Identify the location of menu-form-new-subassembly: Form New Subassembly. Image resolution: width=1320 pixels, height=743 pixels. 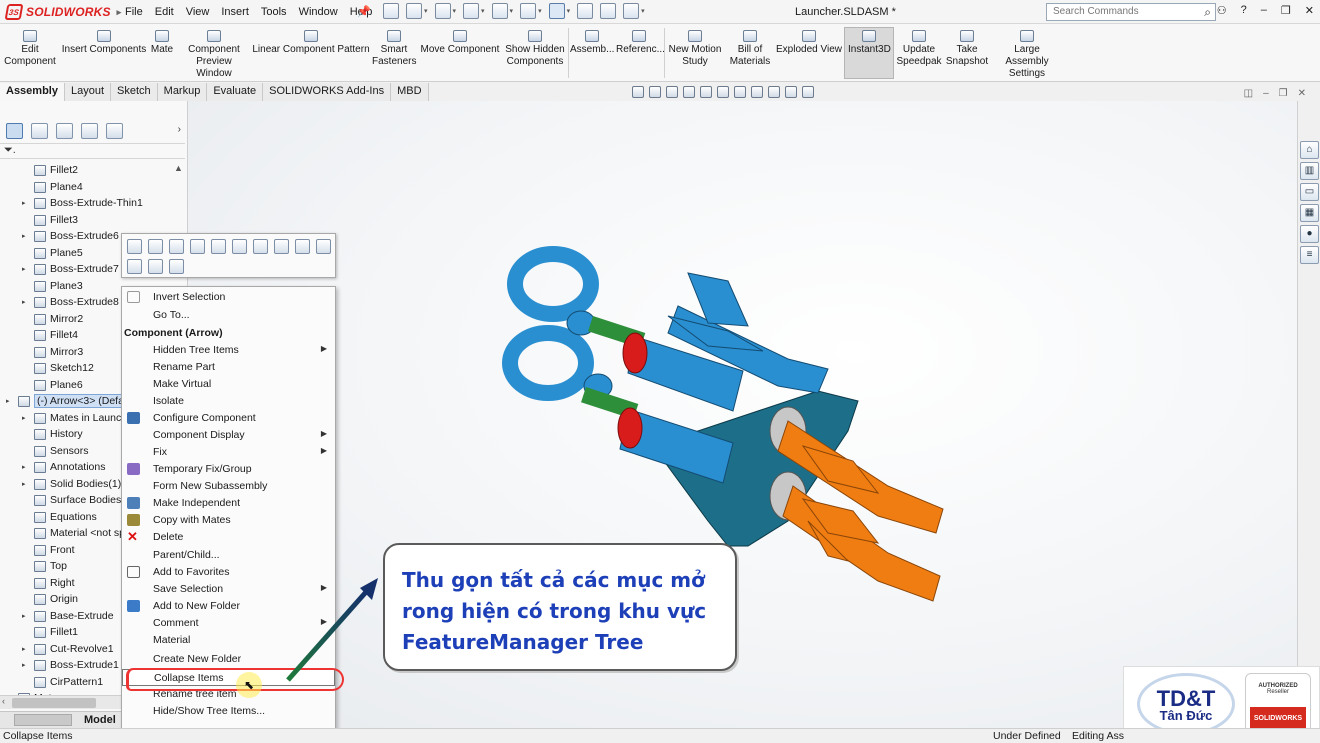
(228, 486).